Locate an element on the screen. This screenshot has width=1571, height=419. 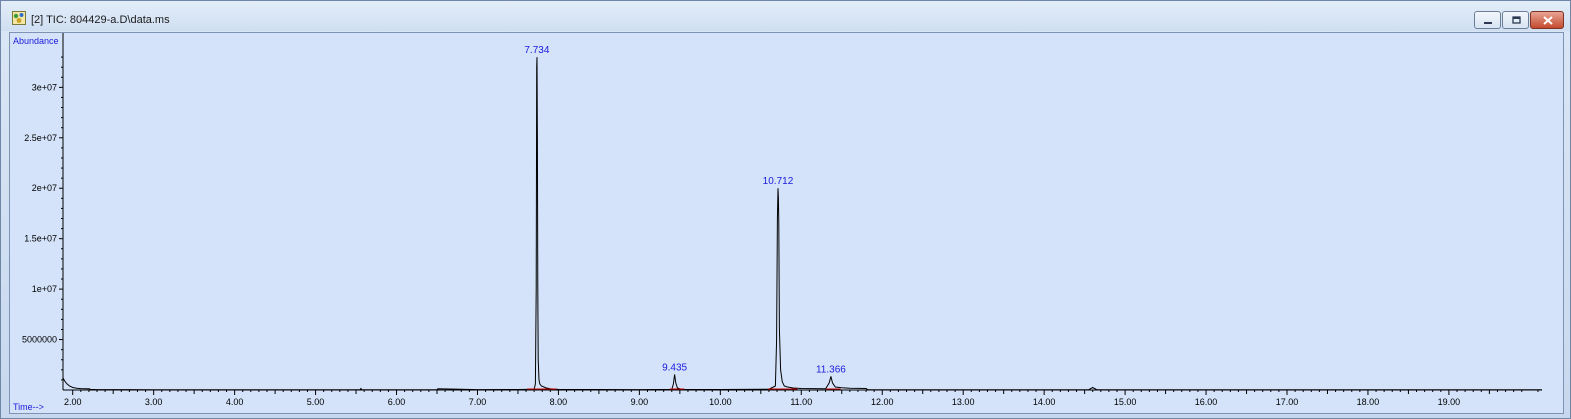
restore-button is located at coordinates (1515, 20).